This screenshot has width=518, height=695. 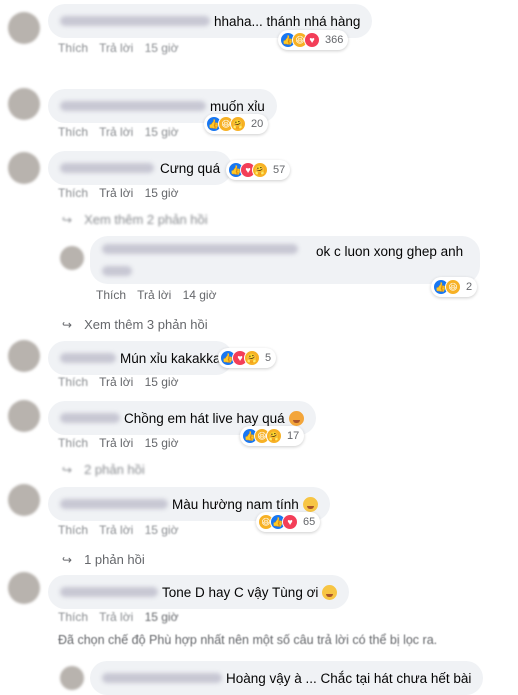 What do you see at coordinates (390, 251) in the screenshot?
I see `comment-text: ok c luon xong ghep anh` at bounding box center [390, 251].